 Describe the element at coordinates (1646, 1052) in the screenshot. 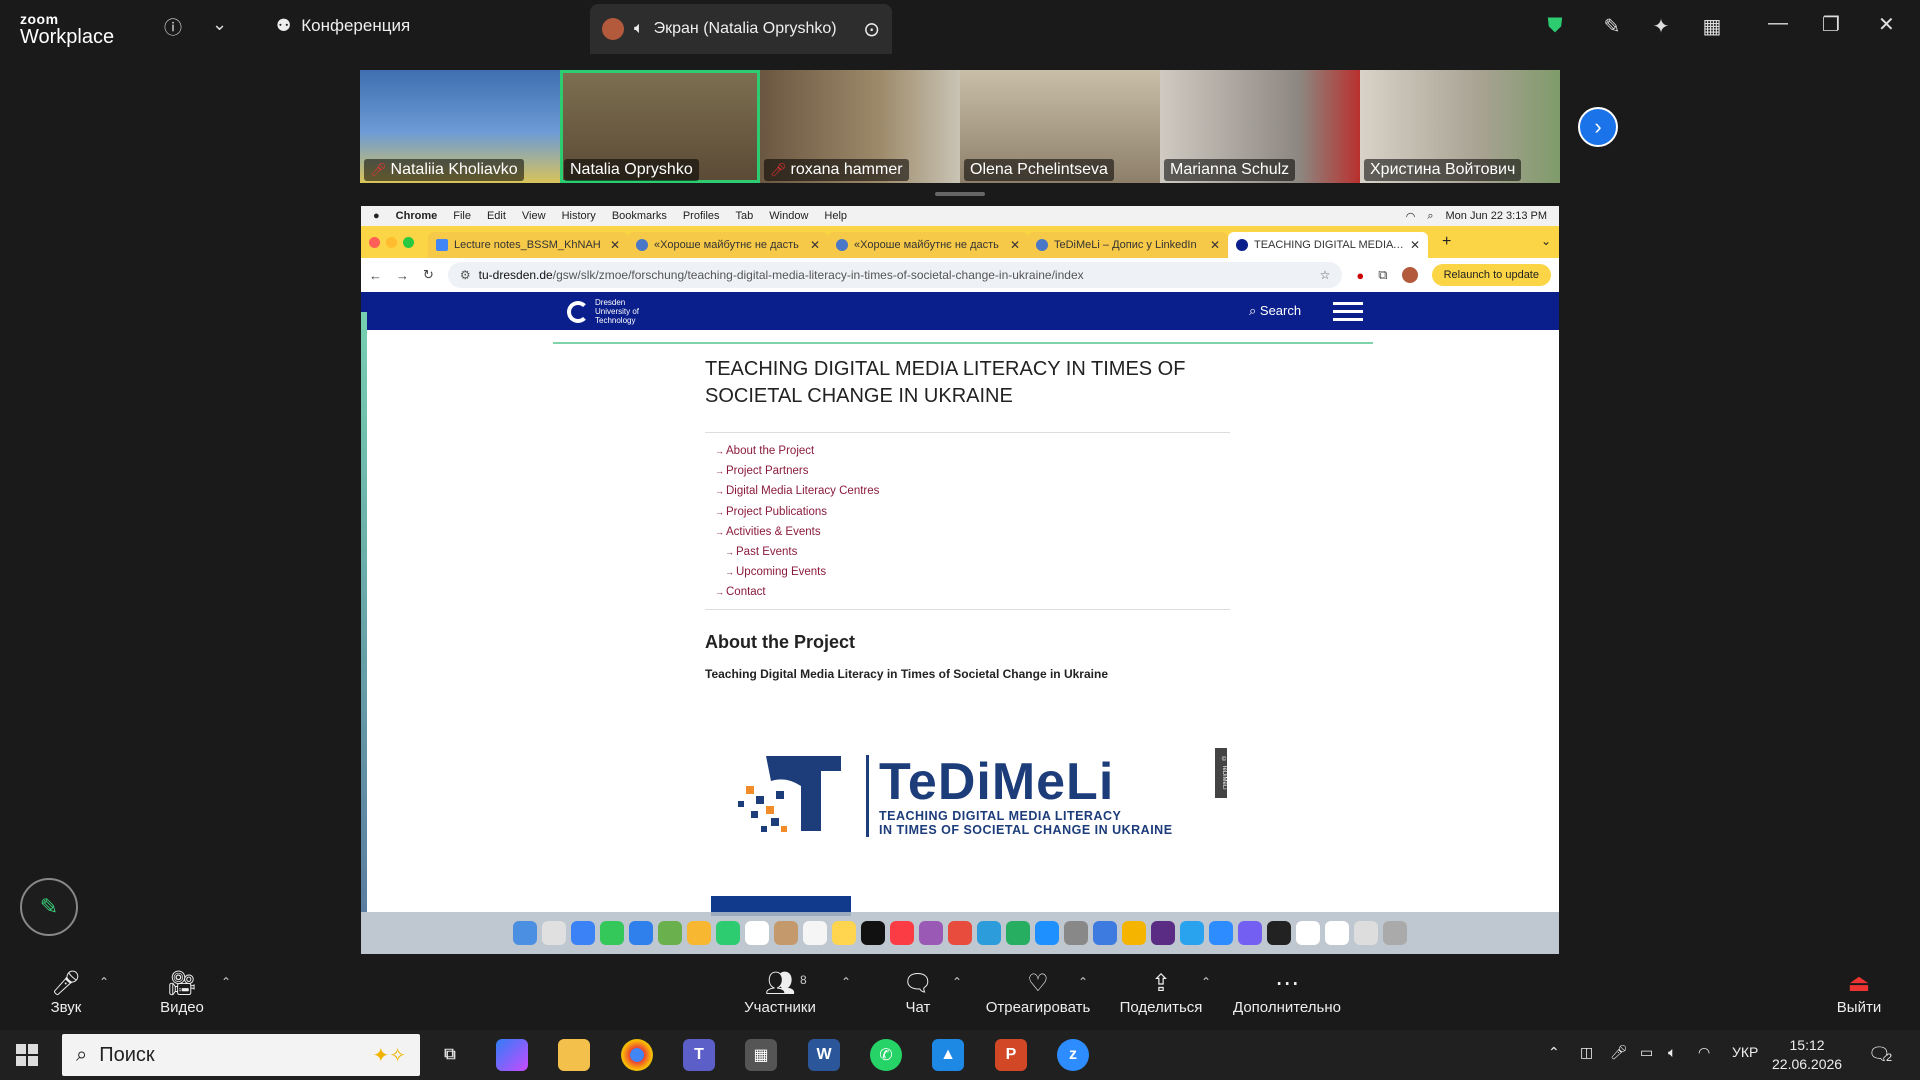

I see `battery-icon: ▭` at that location.